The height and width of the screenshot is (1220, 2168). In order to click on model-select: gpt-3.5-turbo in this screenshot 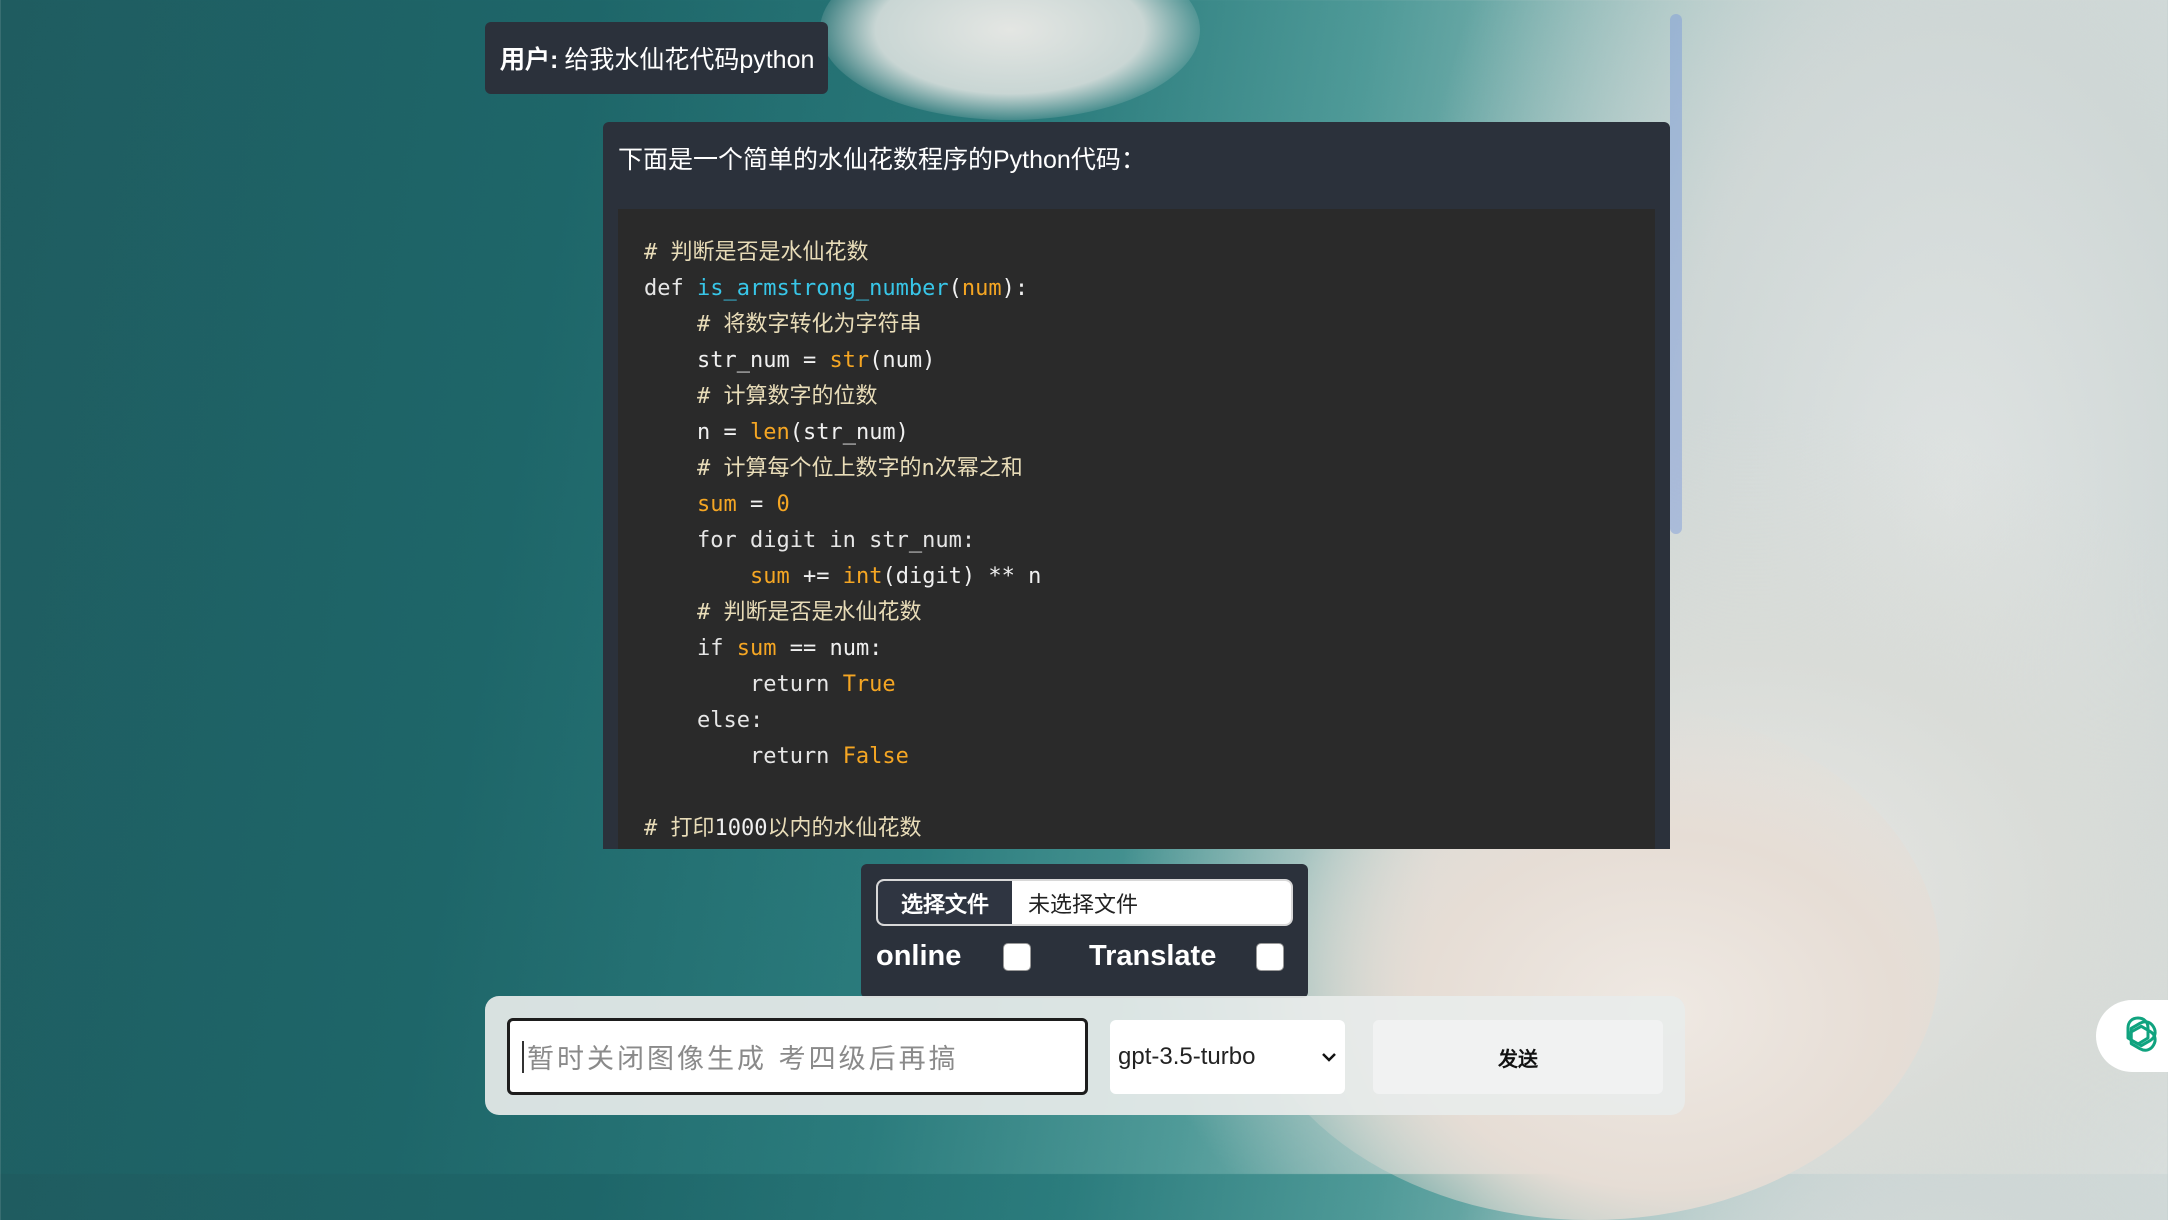, I will do `click(1227, 1057)`.